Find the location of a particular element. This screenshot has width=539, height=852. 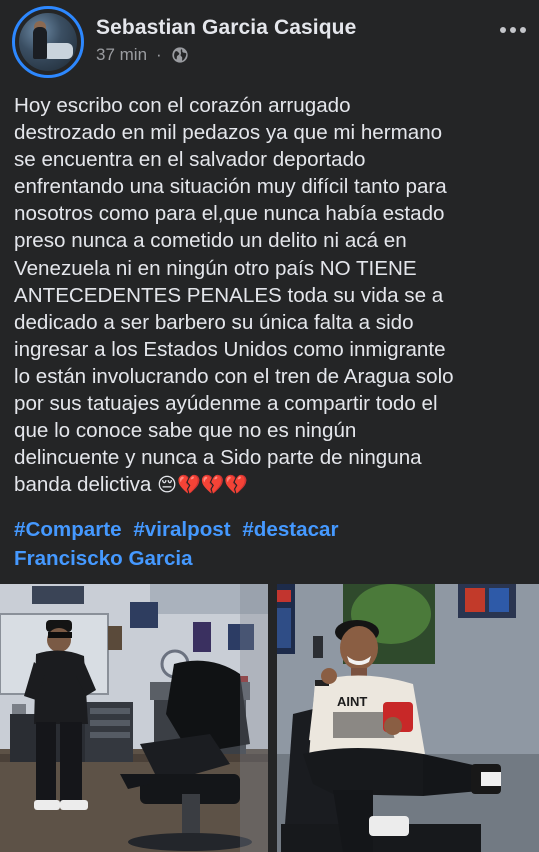

post-body-line: ANTECEDENTES PENALES toda su vida se a is located at coordinates (229, 295).